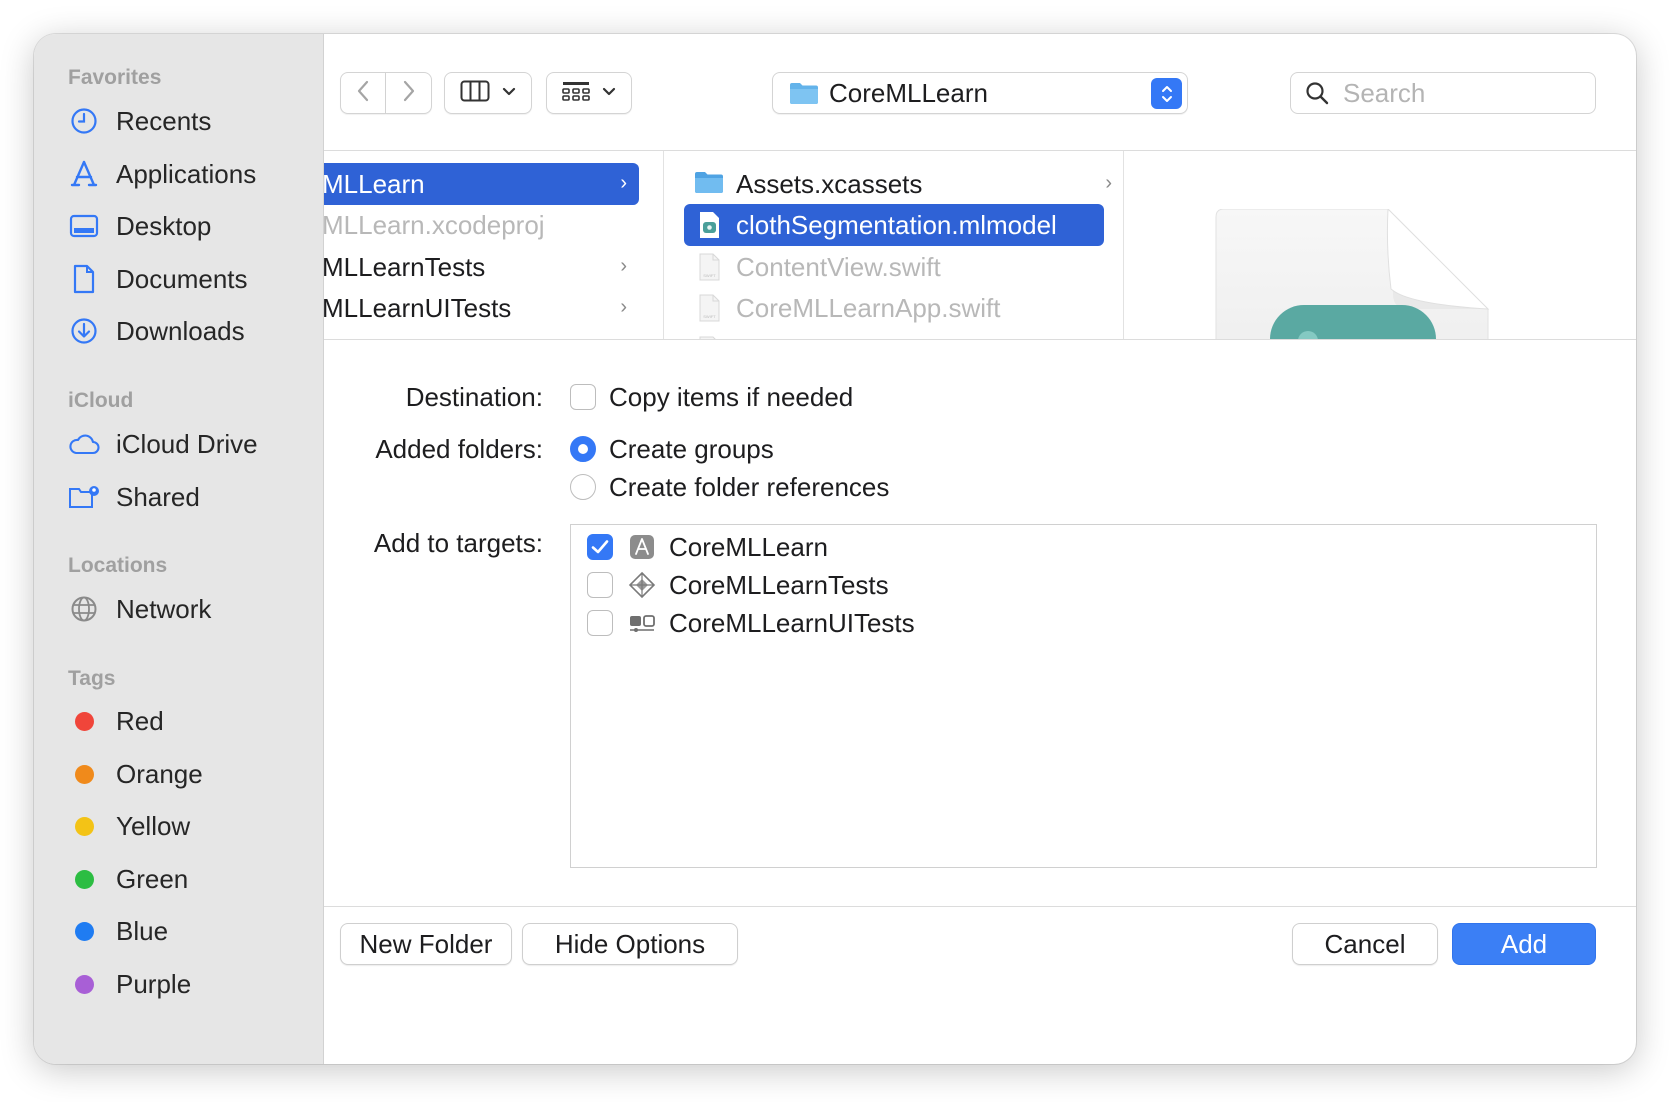 The height and width of the screenshot is (1102, 1672). Describe the element at coordinates (749, 487) in the screenshot. I see `create-folder-references-label: Create folder references` at that location.